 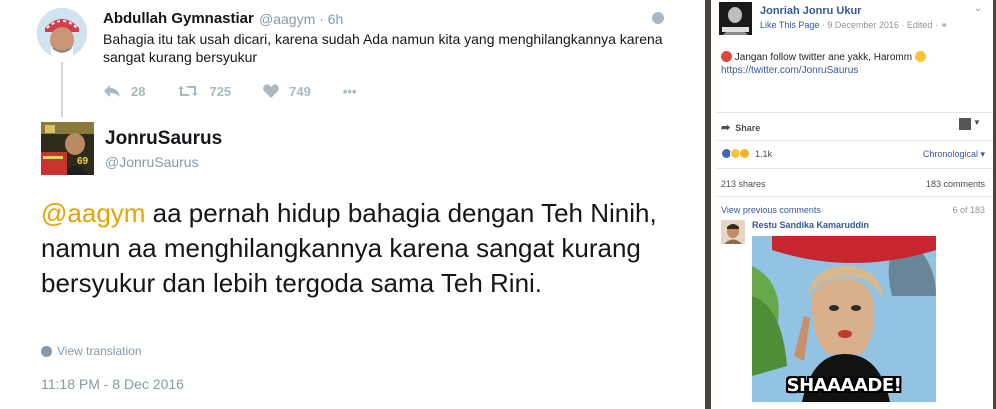 What do you see at coordinates (844, 319) in the screenshot?
I see `comment-gif: SHAAAADE!` at bounding box center [844, 319].